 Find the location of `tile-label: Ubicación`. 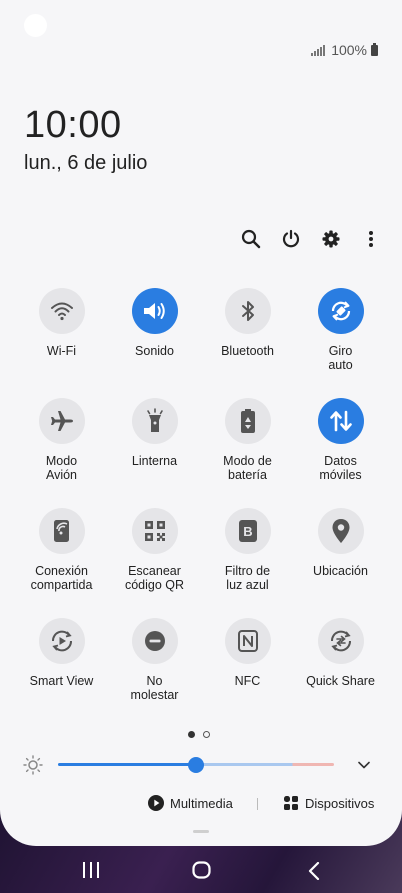

tile-label: Ubicación is located at coordinates (340, 571).